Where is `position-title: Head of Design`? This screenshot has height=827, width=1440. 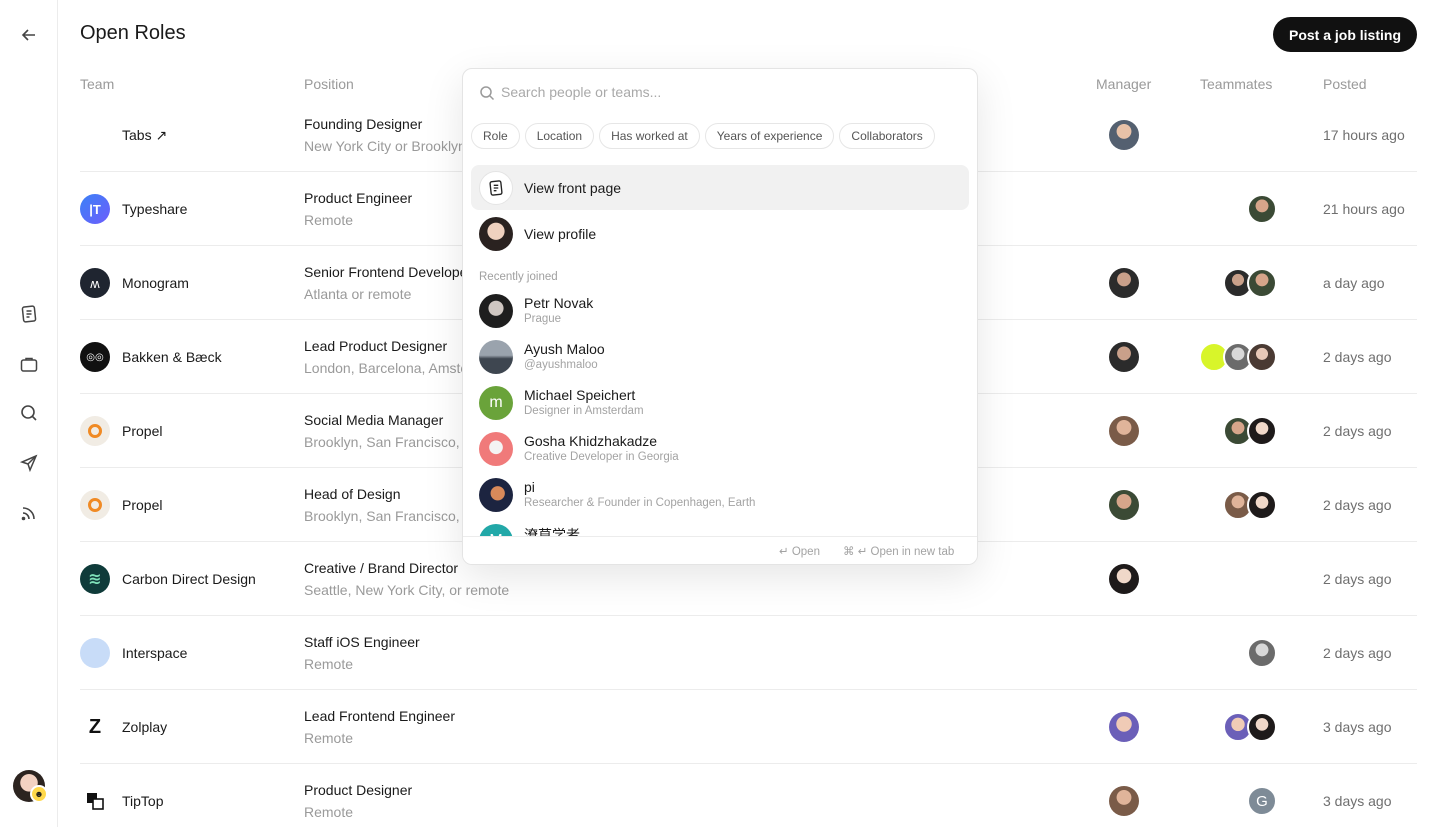 position-title: Head of Design is located at coordinates (352, 494).